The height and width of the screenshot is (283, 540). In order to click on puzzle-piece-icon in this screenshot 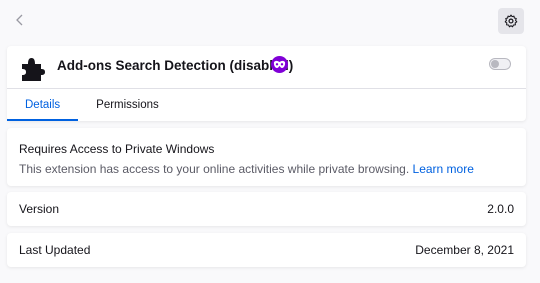, I will do `click(33, 69)`.